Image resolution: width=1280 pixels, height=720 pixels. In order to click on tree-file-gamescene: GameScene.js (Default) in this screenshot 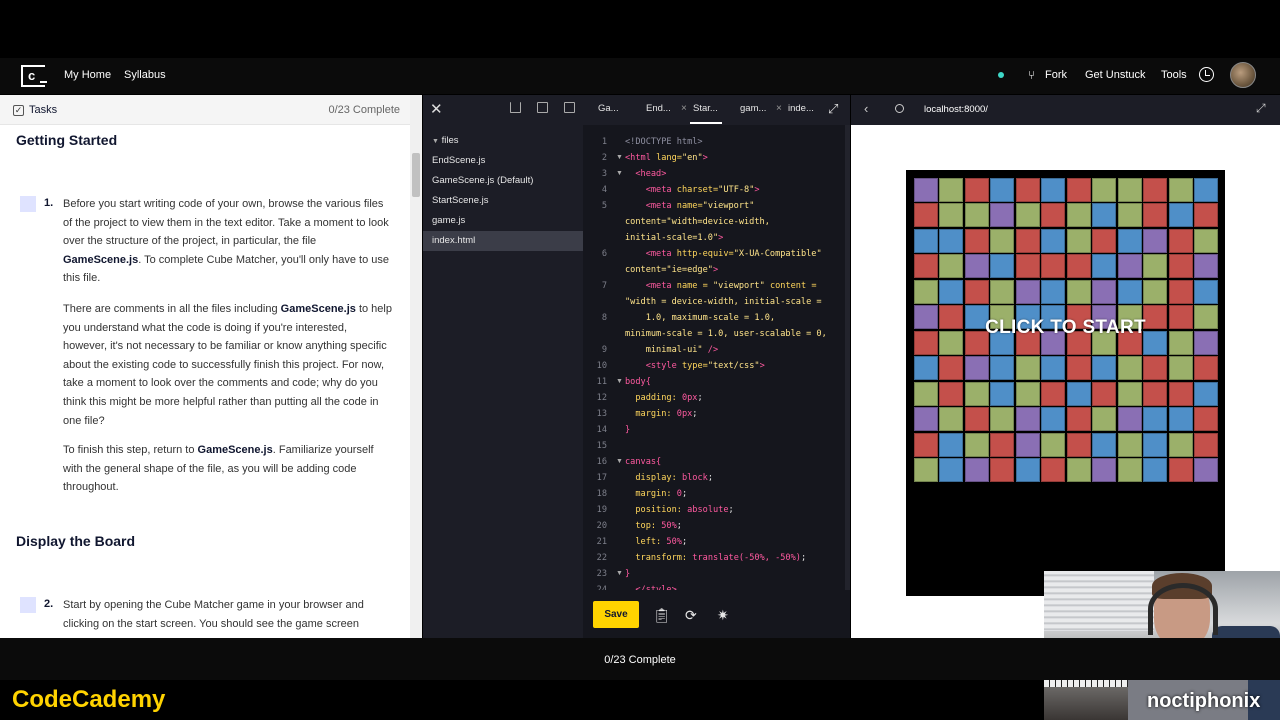, I will do `click(482, 180)`.